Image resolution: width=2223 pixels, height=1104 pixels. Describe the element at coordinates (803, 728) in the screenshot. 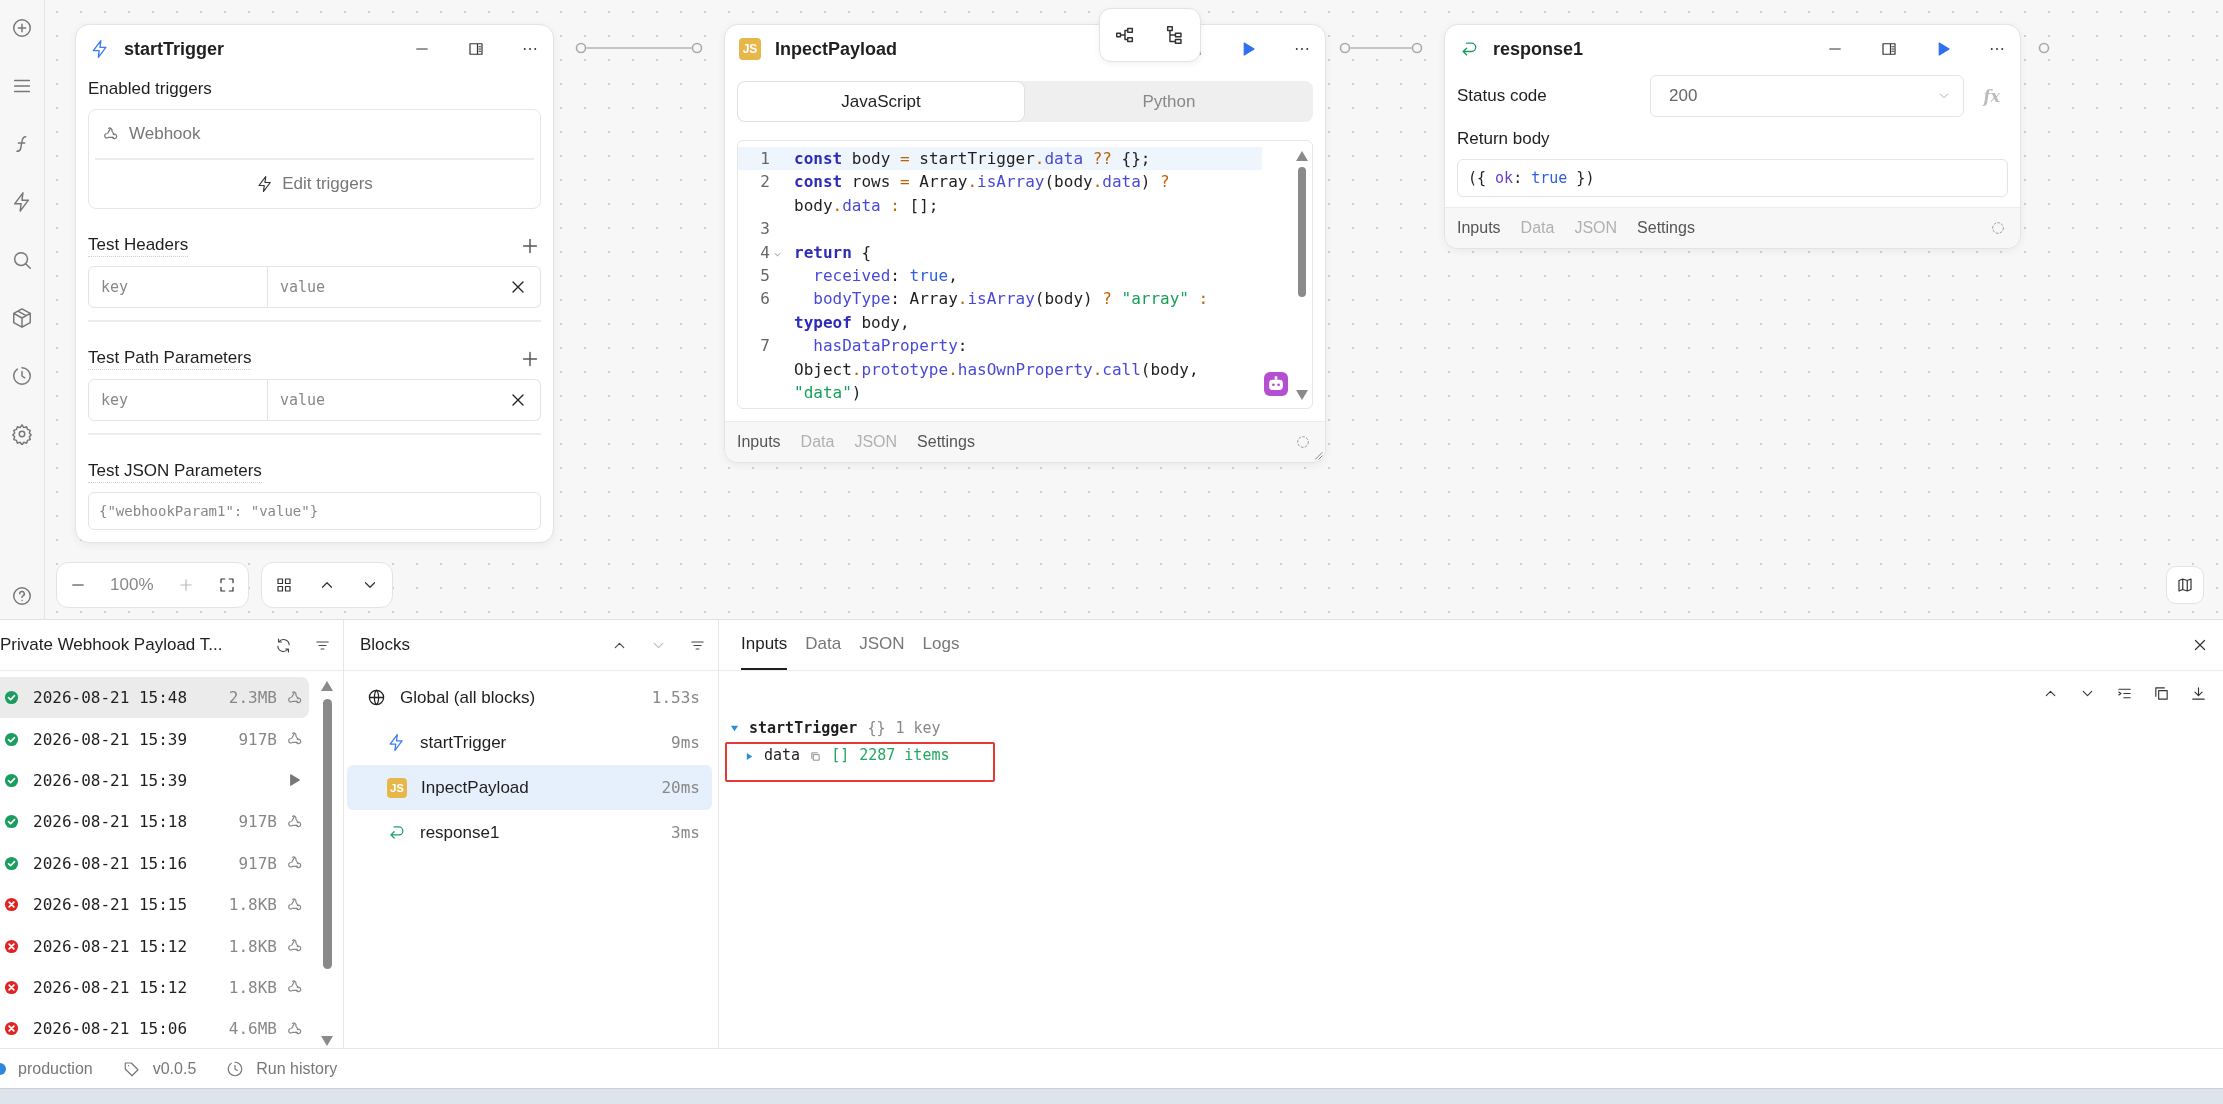

I see `json-key: startTrigger` at that location.